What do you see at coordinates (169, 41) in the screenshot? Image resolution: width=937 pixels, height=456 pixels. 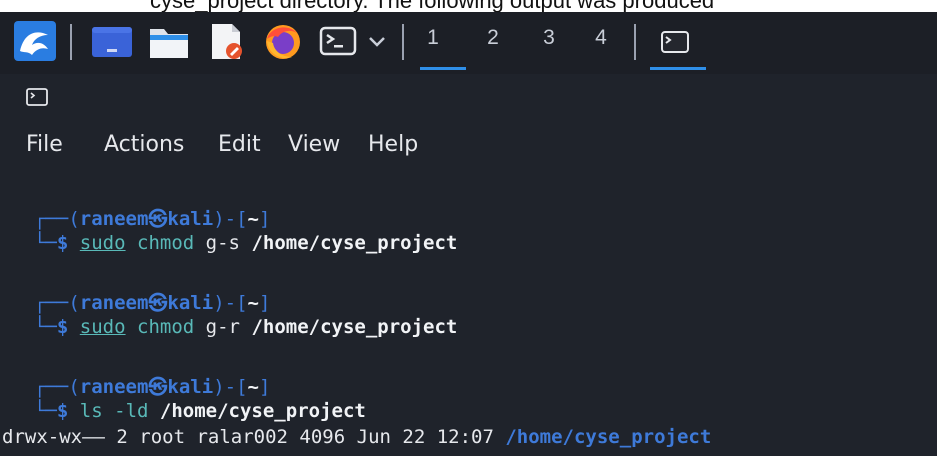 I see `file-manager-icon` at bounding box center [169, 41].